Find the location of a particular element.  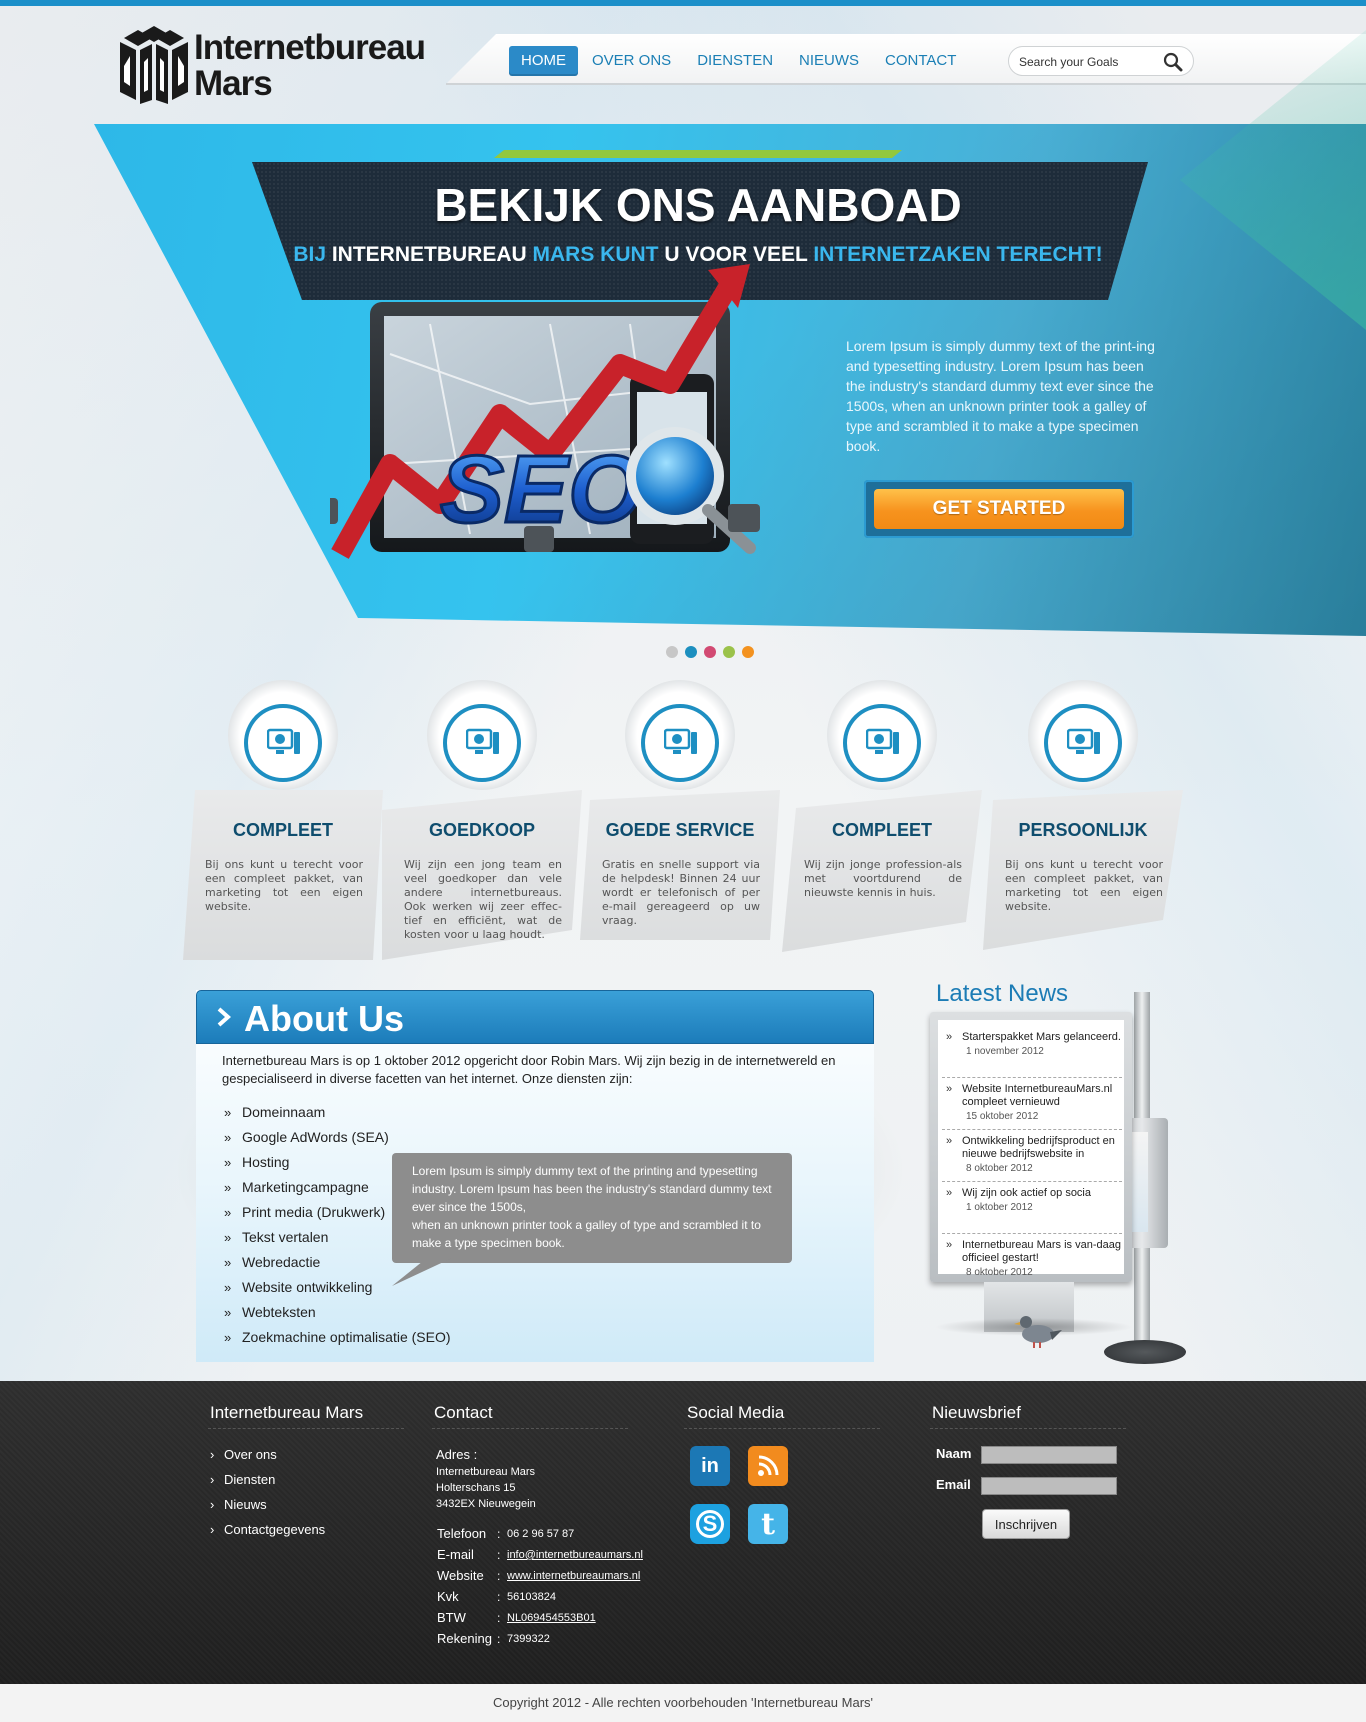

footer-col-title: Social Media is located at coordinates (736, 1412).